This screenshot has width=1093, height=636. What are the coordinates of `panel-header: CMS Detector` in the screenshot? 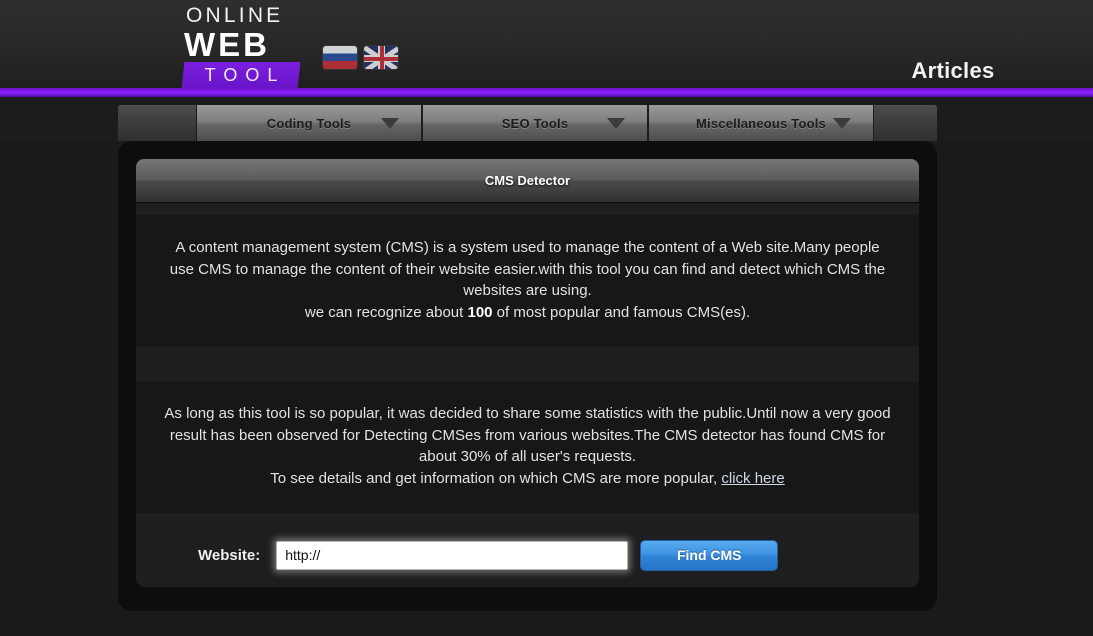 It's located at (527, 181).